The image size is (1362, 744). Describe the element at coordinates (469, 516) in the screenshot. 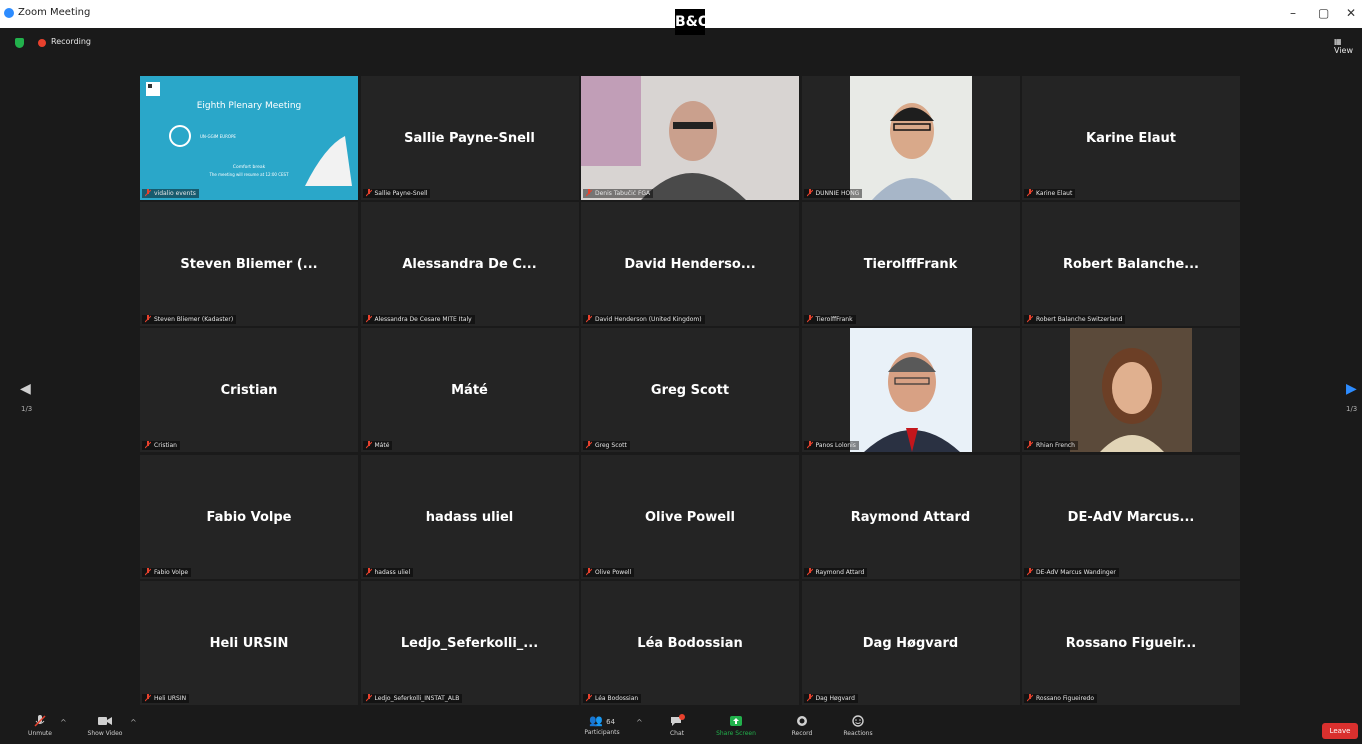

I see `participant-tile: hadass uliel hadass uliel` at that location.